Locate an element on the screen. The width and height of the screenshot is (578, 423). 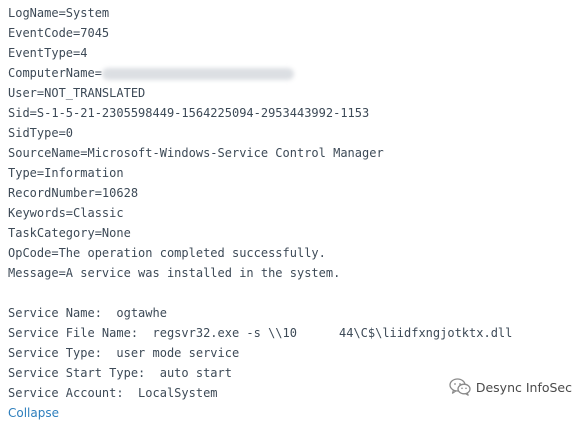
user-line: User=NOT_TRANSLATED is located at coordinates (291, 93).